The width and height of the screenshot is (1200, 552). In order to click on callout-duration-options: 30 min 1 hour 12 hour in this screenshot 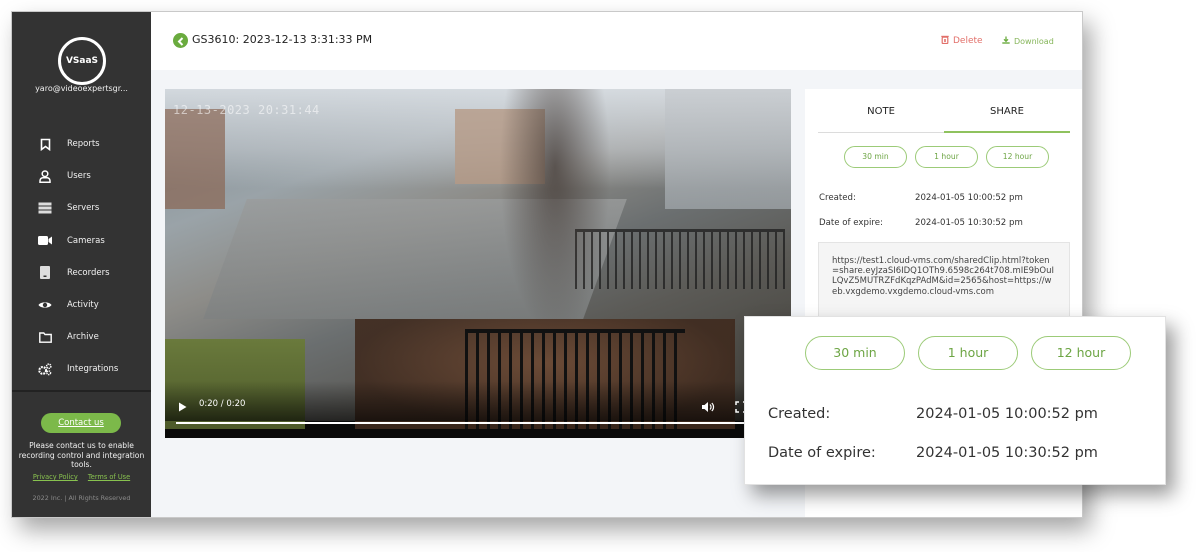, I will do `click(968, 353)`.